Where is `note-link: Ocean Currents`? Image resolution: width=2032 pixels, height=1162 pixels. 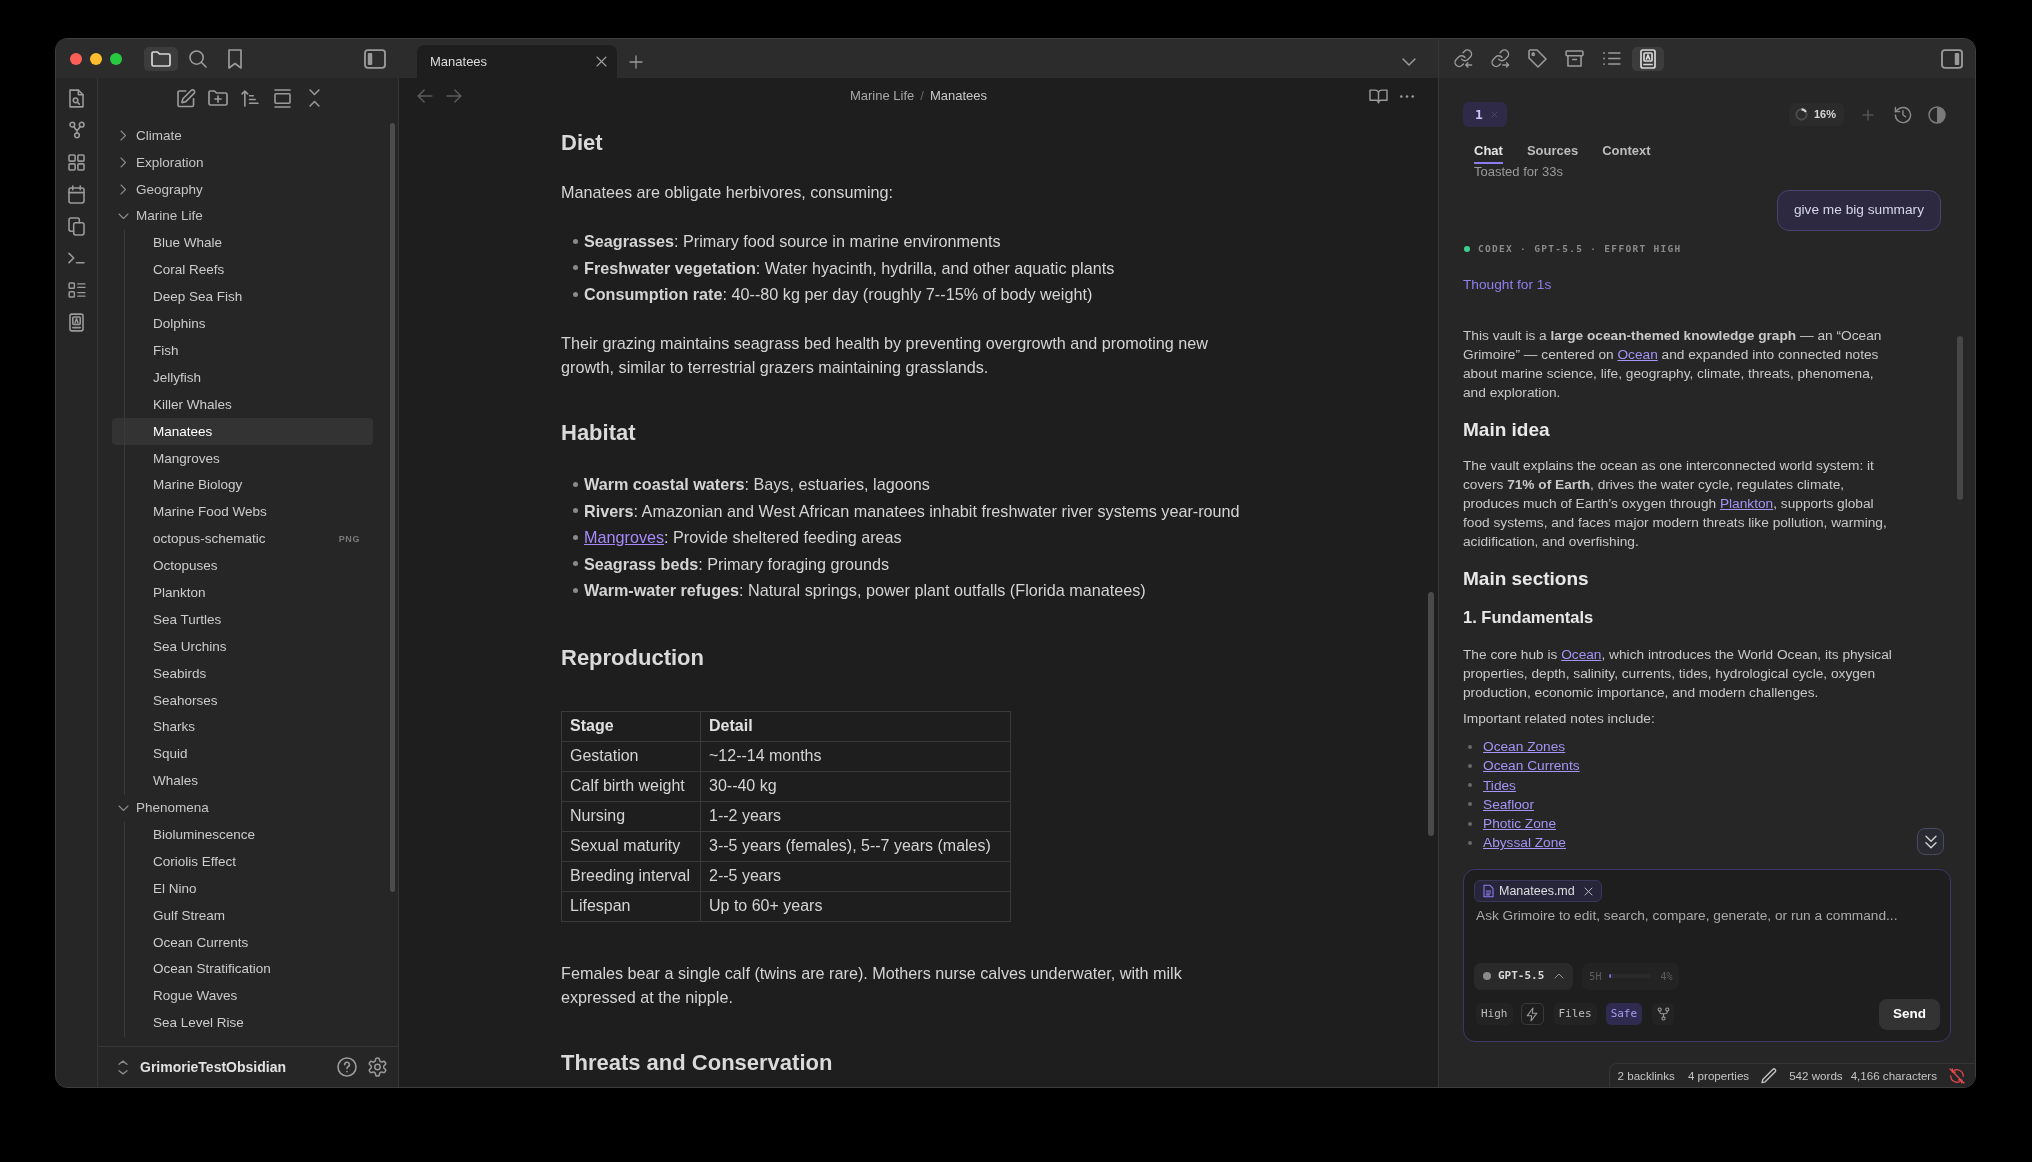 note-link: Ocean Currents is located at coordinates (1531, 766).